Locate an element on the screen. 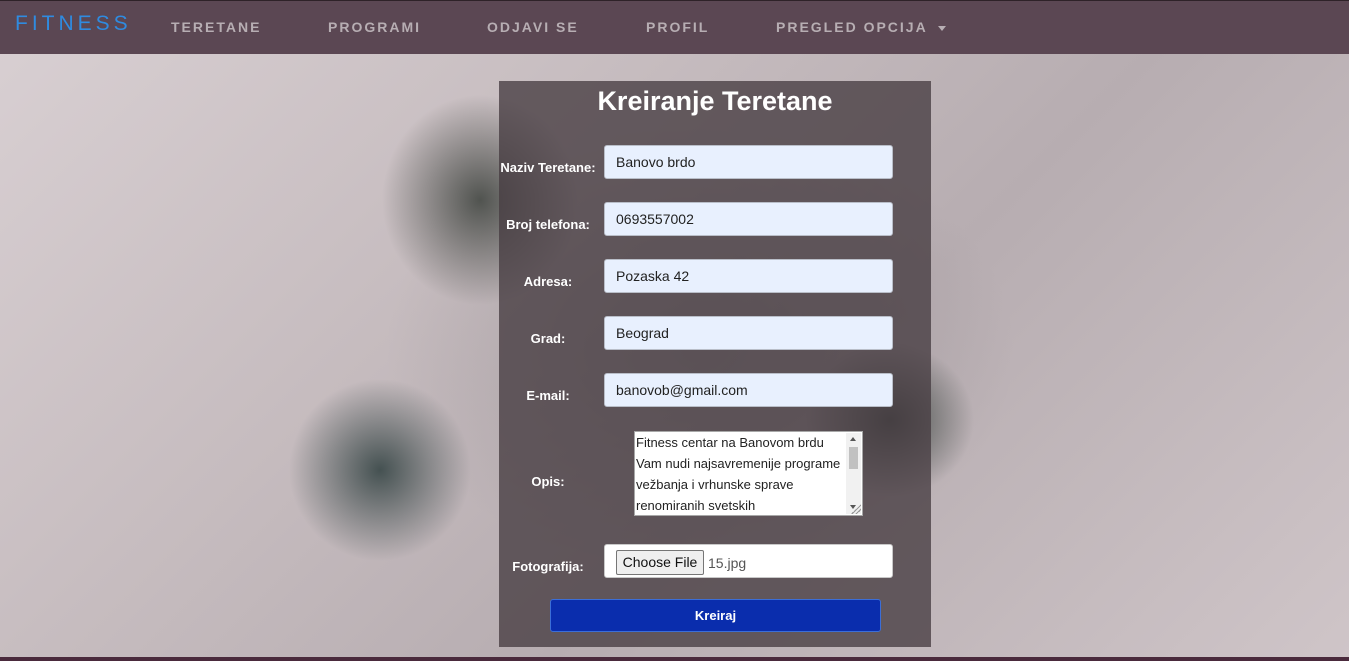 Image resolution: width=1349 pixels, height=661 pixels. email-input: banovob@gmail.com is located at coordinates (748, 390).